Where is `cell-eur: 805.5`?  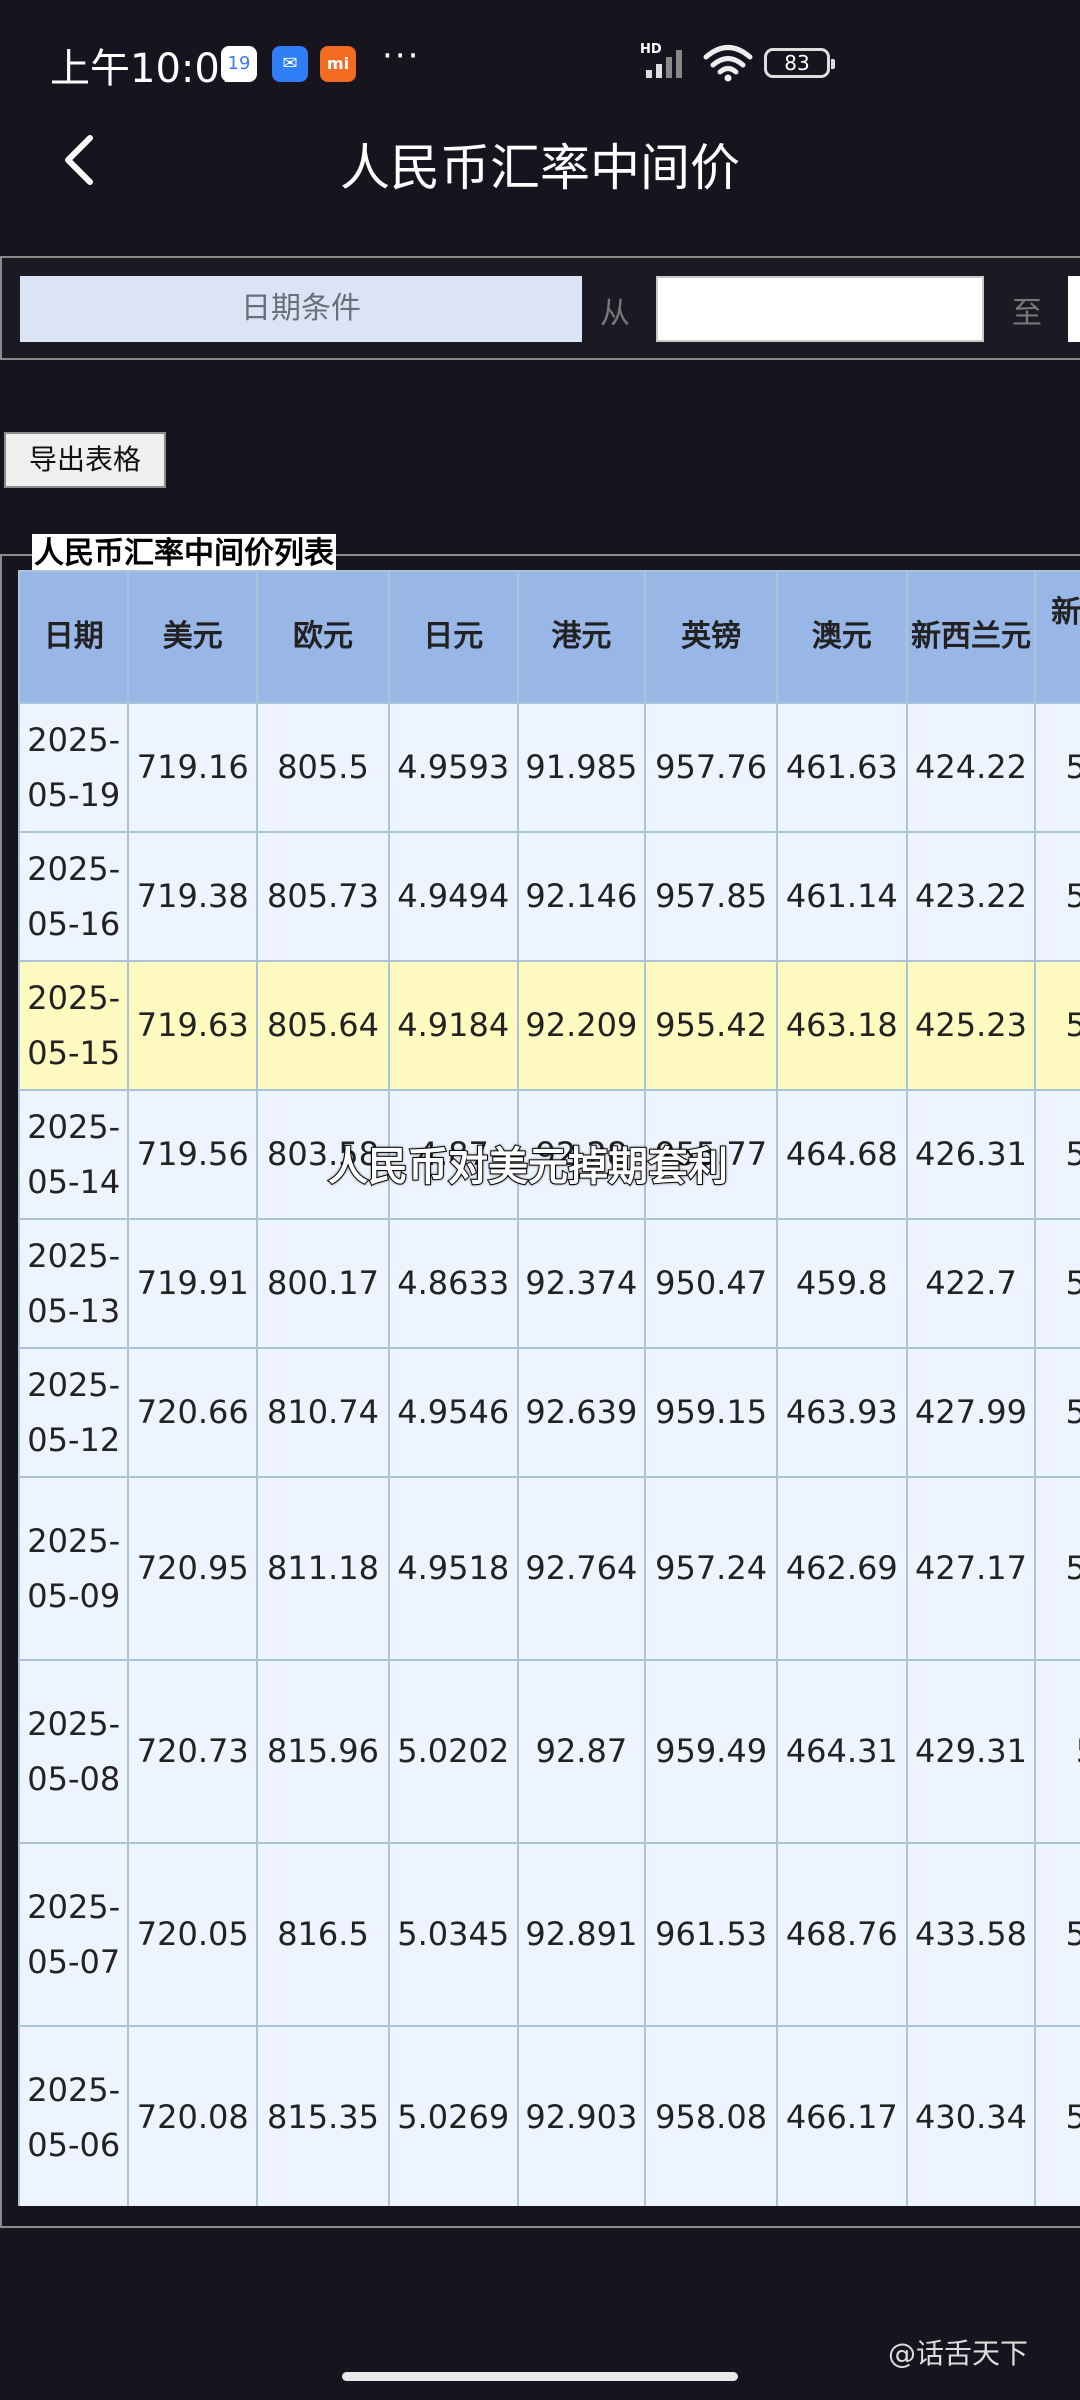
cell-eur: 805.5 is located at coordinates (323, 767).